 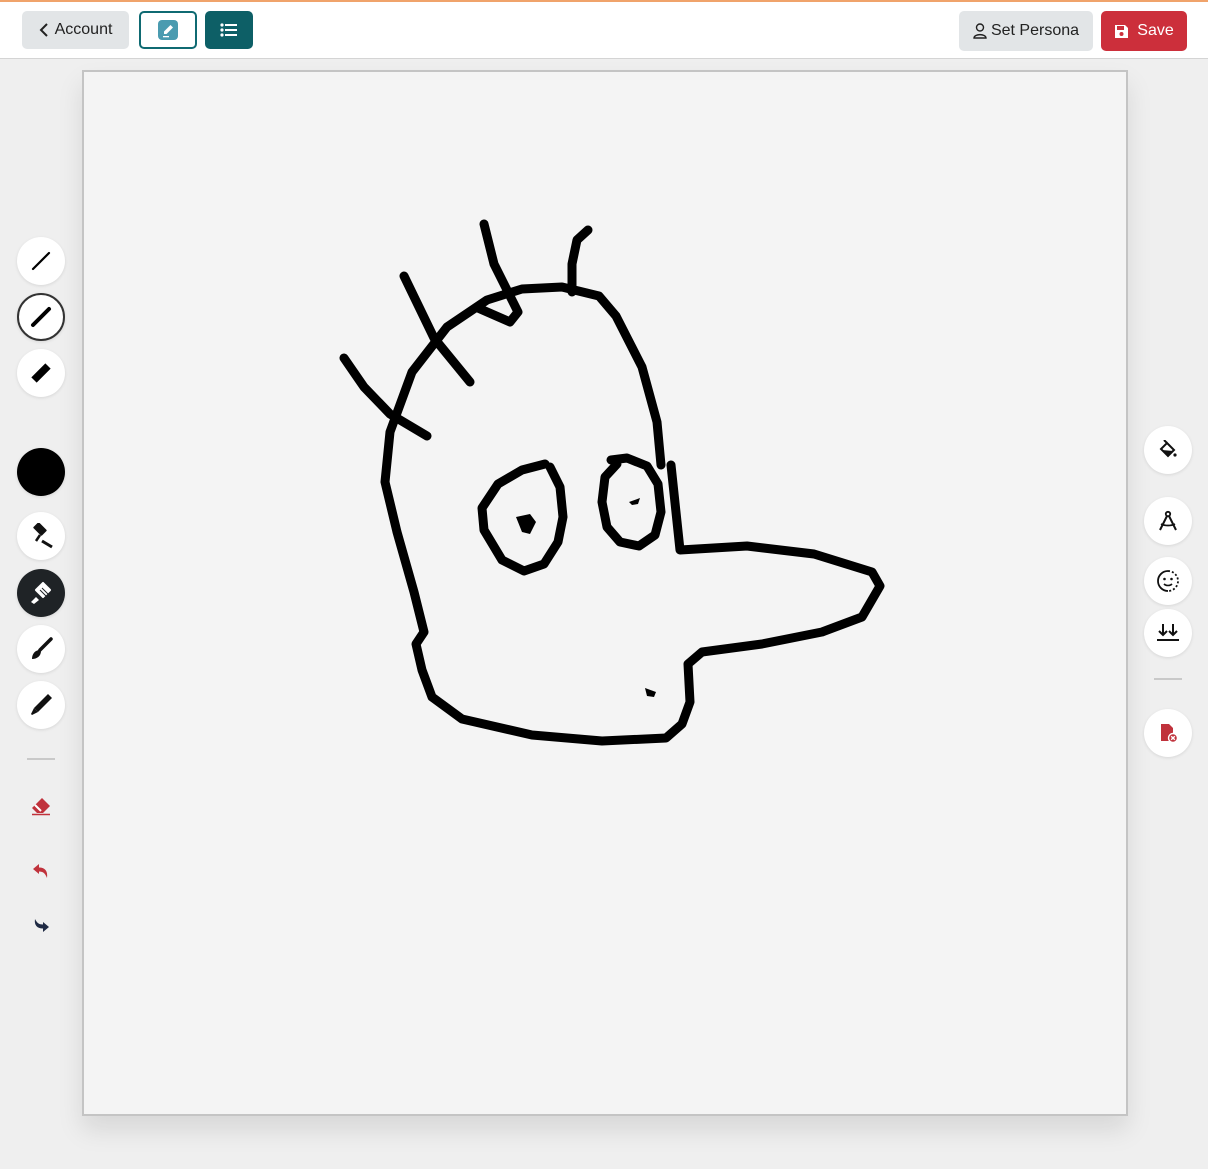 I want to click on undo-button, so click(x=41, y=871).